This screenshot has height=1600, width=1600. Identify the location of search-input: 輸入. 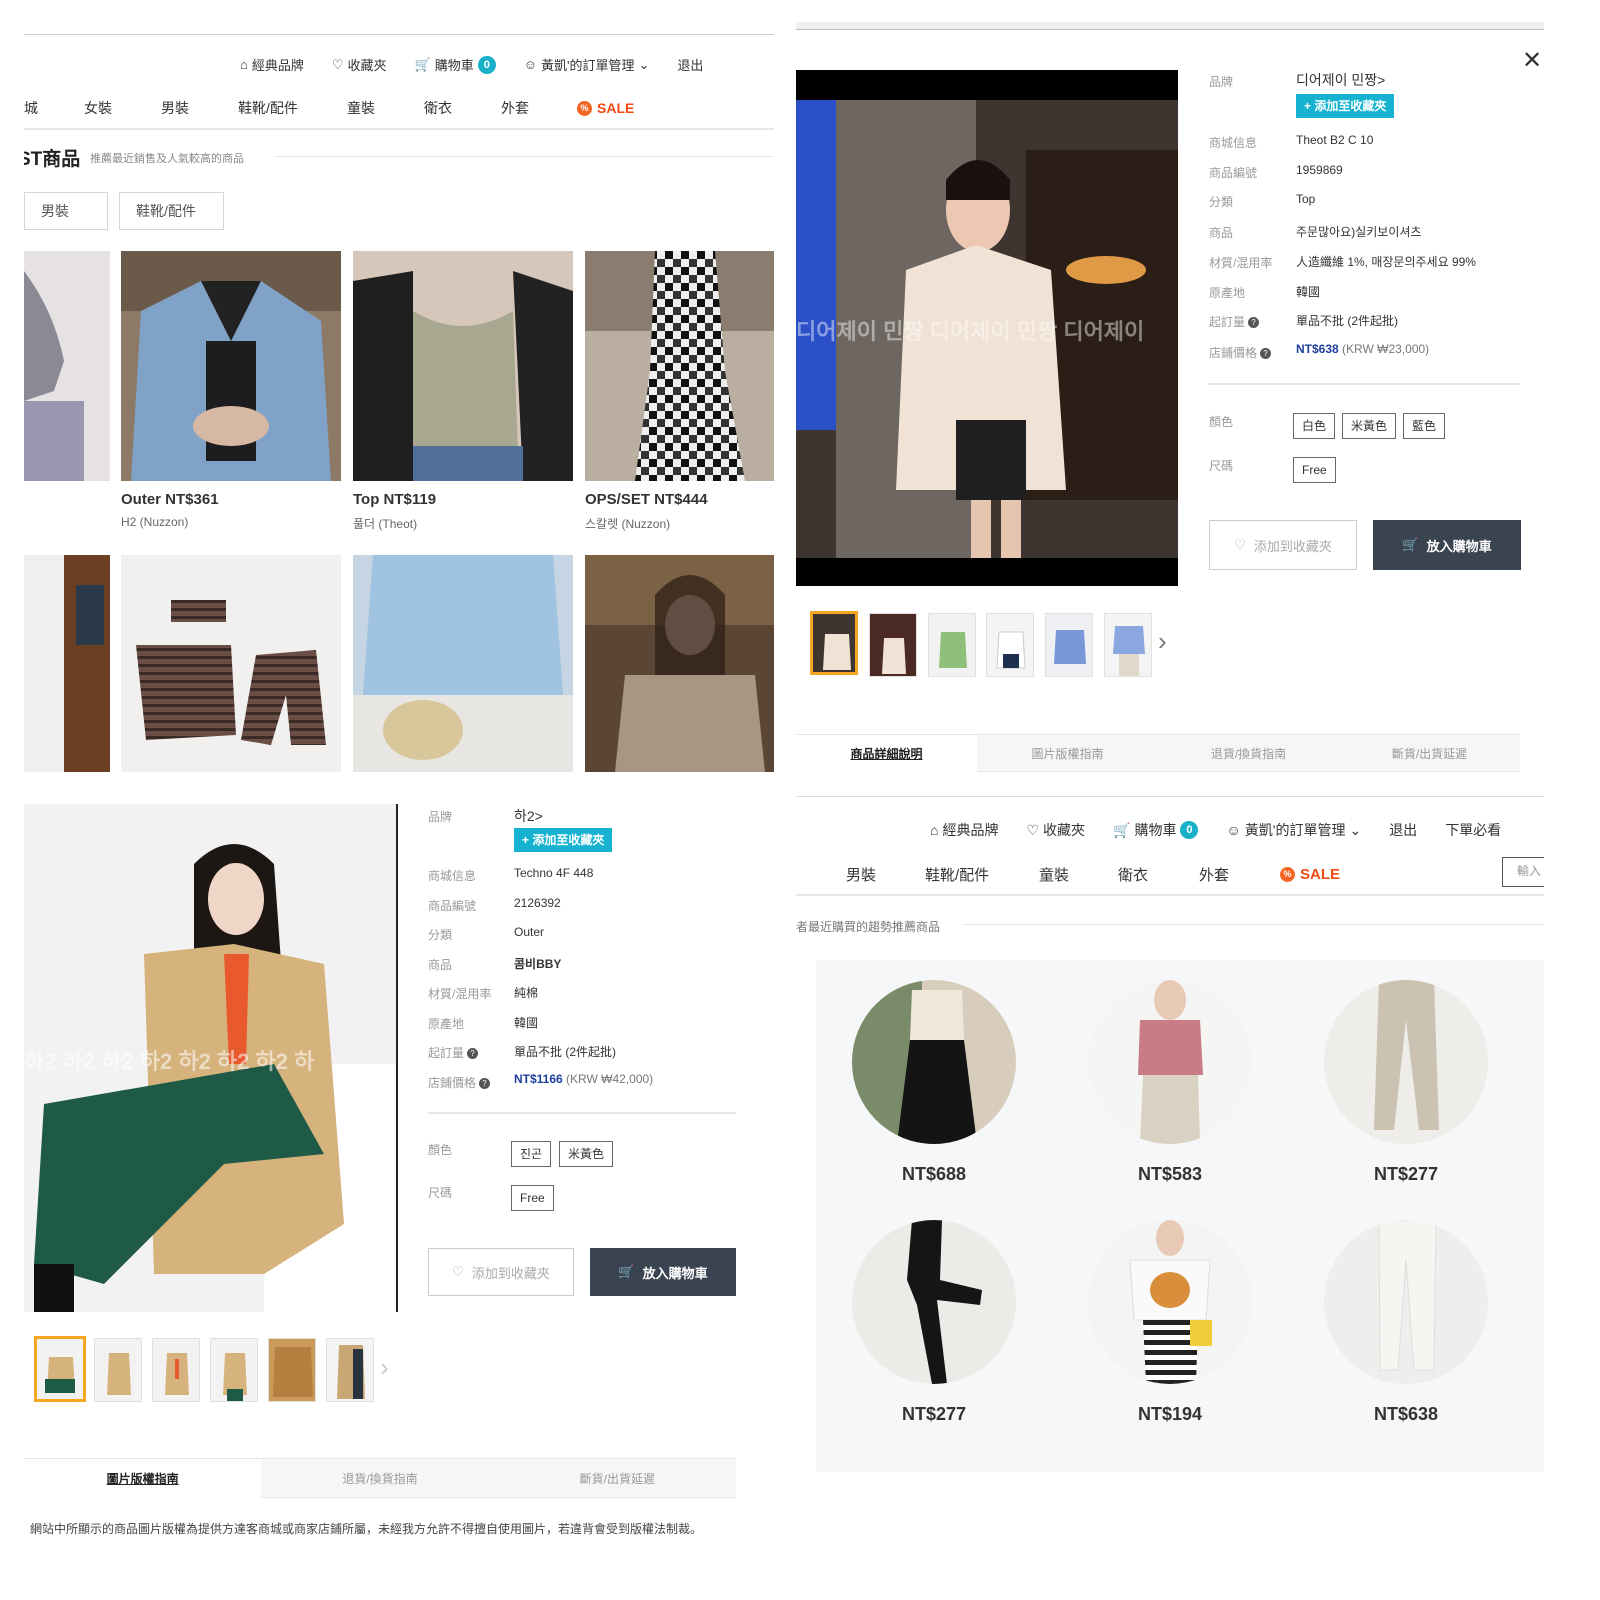
(1523, 872).